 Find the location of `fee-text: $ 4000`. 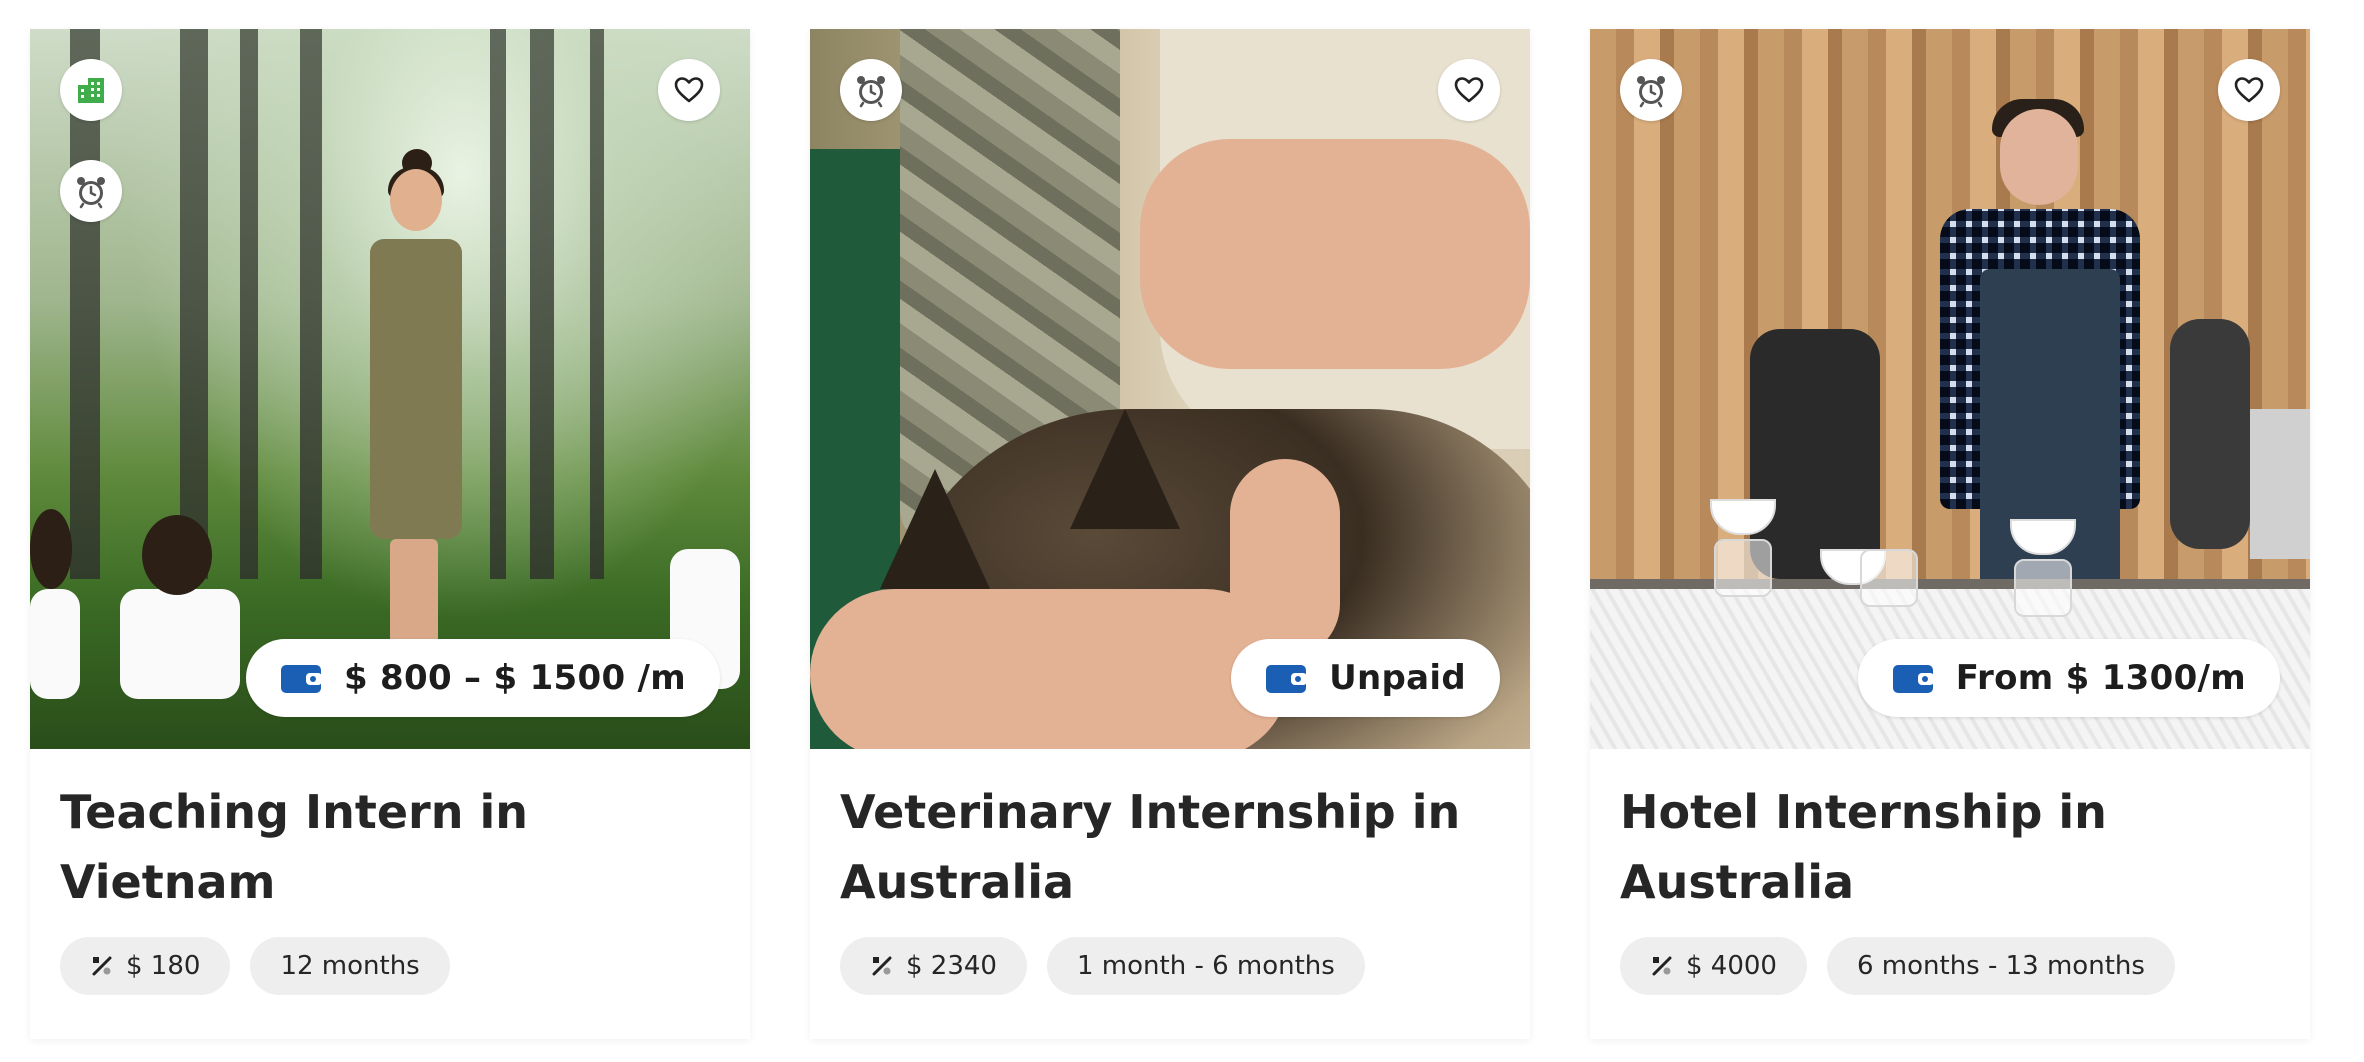

fee-text: $ 4000 is located at coordinates (1731, 966).